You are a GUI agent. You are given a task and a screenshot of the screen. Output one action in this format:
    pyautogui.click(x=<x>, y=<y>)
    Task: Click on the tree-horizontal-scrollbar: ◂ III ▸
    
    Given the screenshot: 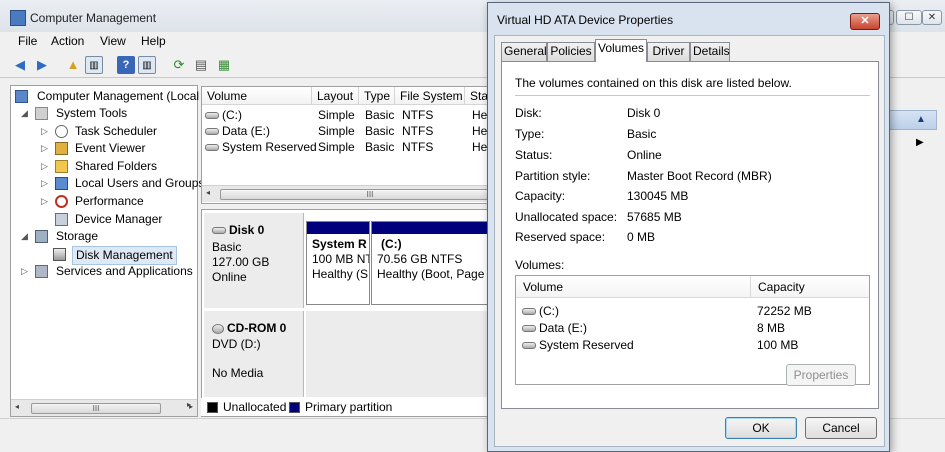 What is the action you would take?
    pyautogui.click(x=104, y=407)
    